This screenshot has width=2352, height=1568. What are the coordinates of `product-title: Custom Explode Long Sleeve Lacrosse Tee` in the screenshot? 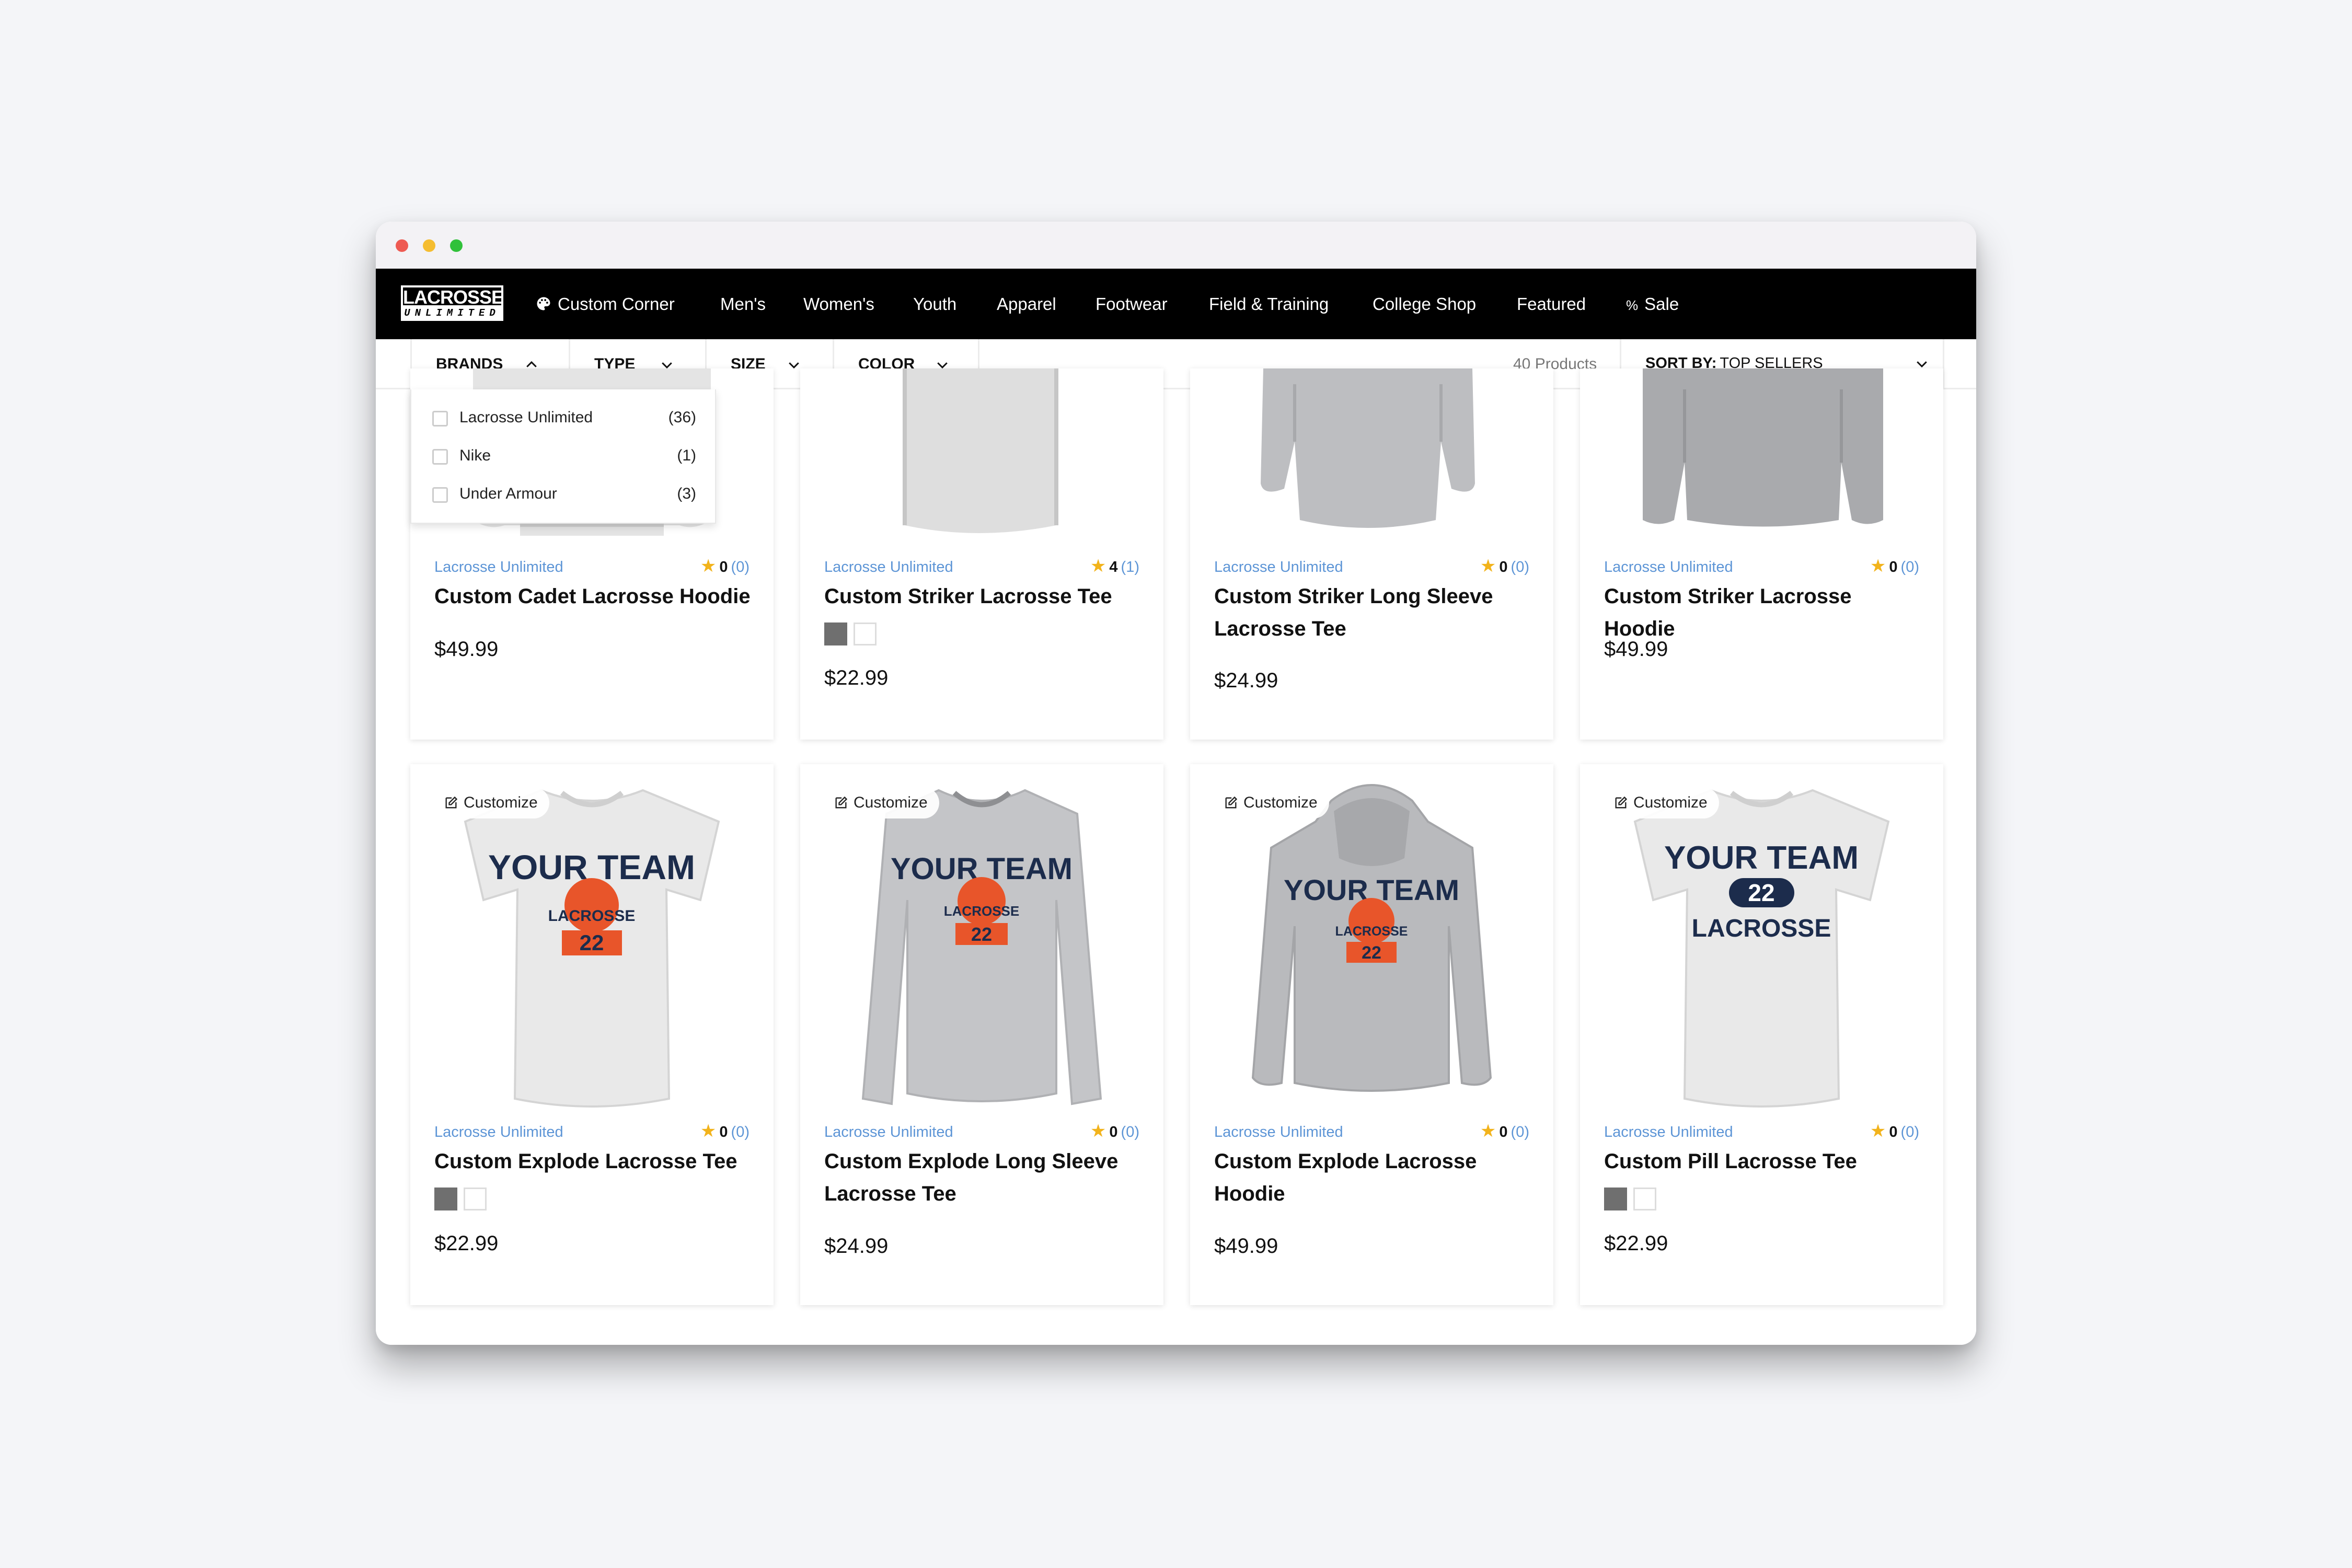 It's located at (983, 1177).